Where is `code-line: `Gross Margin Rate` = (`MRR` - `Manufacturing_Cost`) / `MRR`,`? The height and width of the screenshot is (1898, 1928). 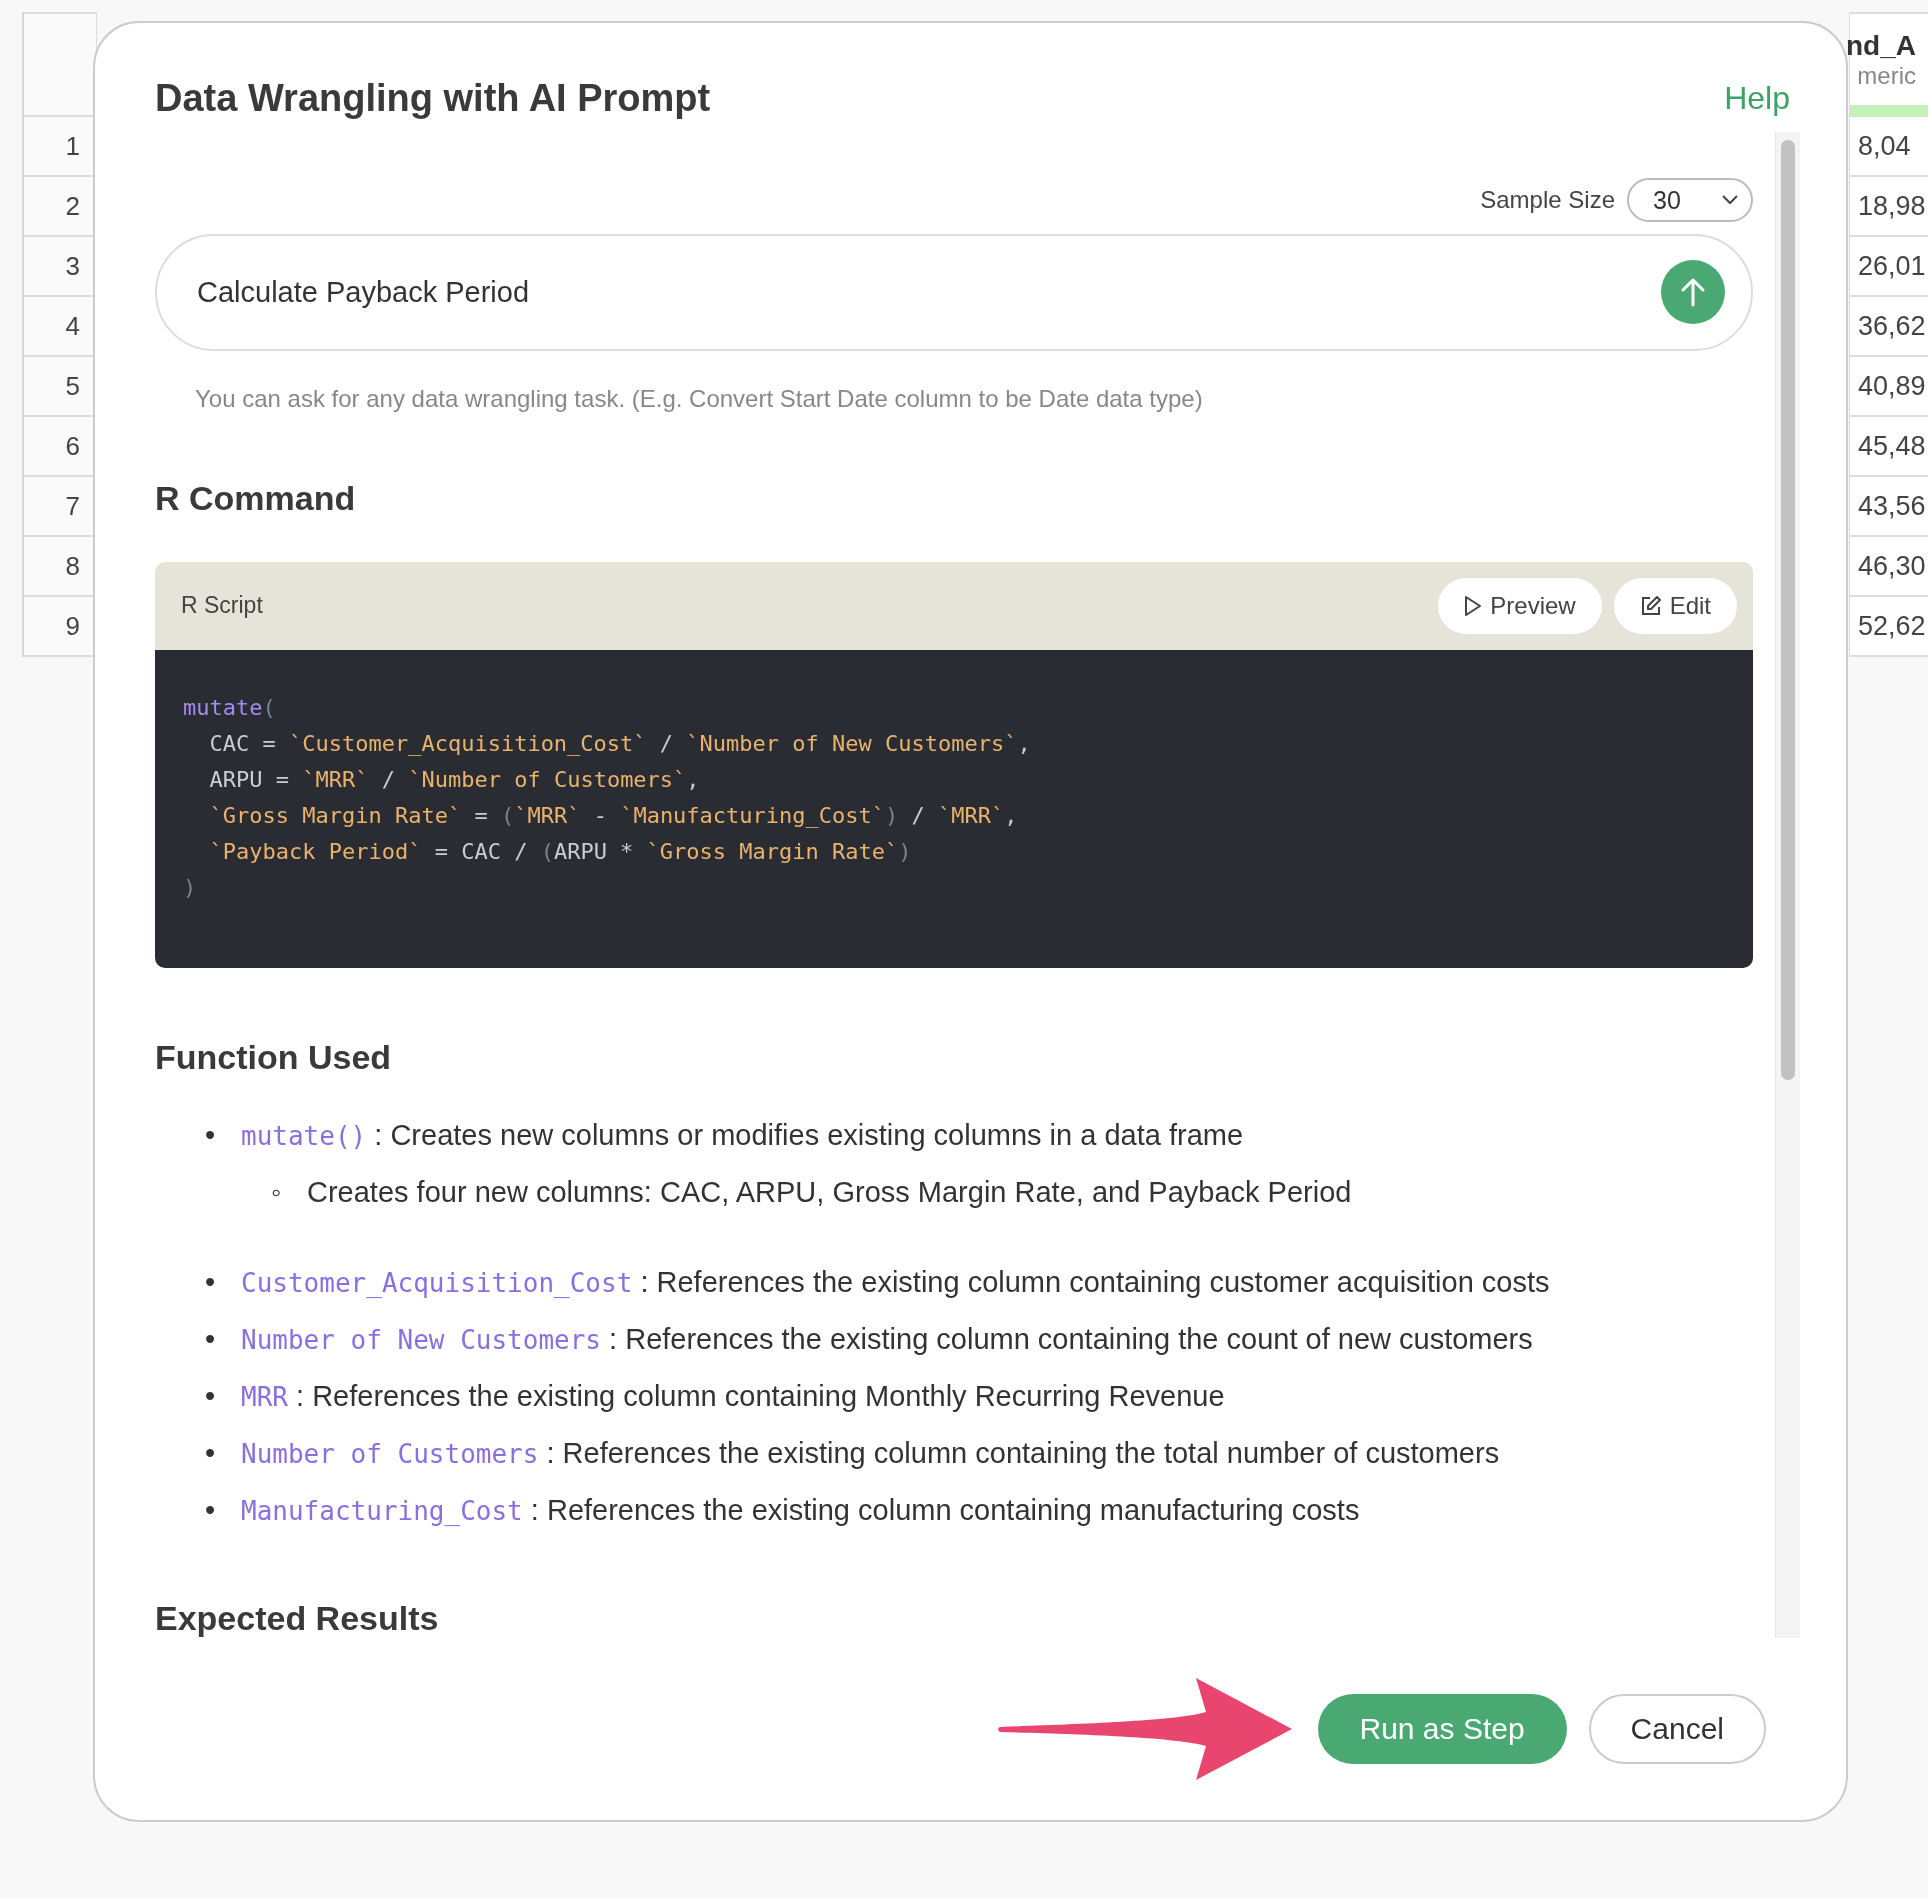
code-line: `Gross Margin Rate` = (`MRR` - `Manufacturing_Cost`) / `MRR`, is located at coordinates (613, 815).